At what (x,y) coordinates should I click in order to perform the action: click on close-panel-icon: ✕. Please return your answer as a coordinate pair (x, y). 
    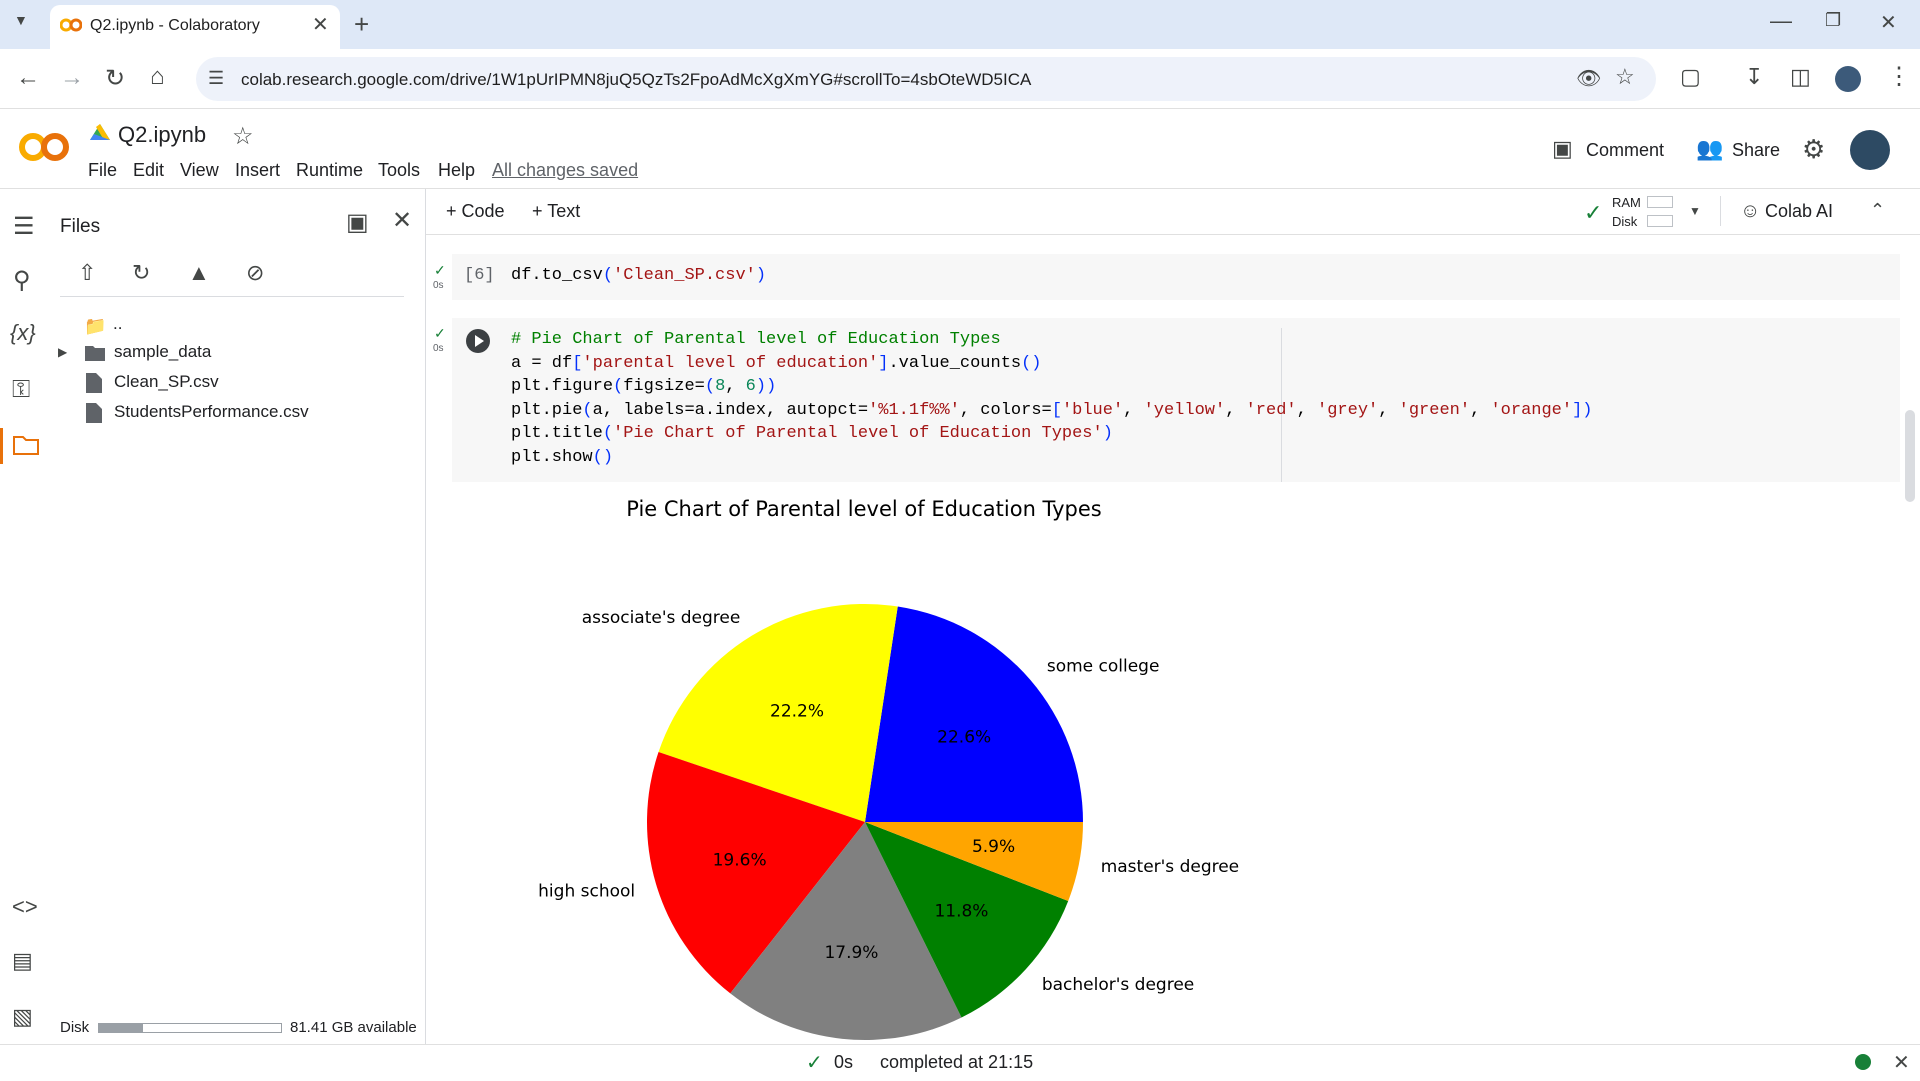
    Looking at the image, I should click on (402, 220).